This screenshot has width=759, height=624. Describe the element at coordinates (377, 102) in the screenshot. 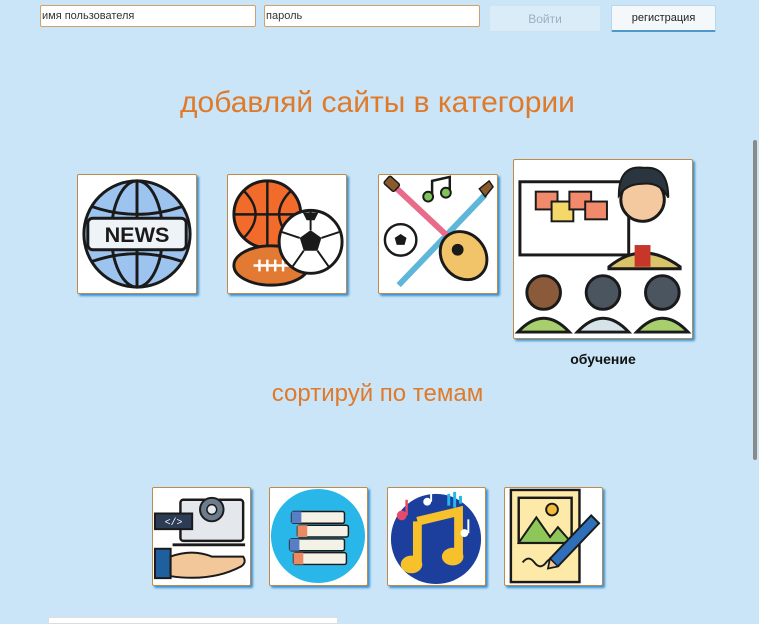

I see `categories-heading: добавляй сайты в категории` at that location.